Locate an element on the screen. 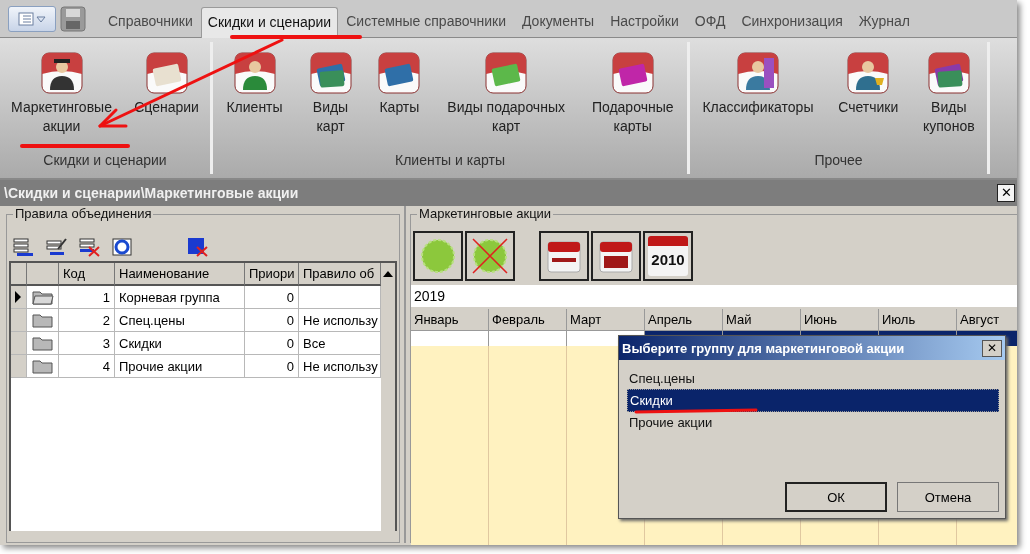 This screenshot has height=554, width=1030. ribbon-button: Виды карт is located at coordinates (330, 94).